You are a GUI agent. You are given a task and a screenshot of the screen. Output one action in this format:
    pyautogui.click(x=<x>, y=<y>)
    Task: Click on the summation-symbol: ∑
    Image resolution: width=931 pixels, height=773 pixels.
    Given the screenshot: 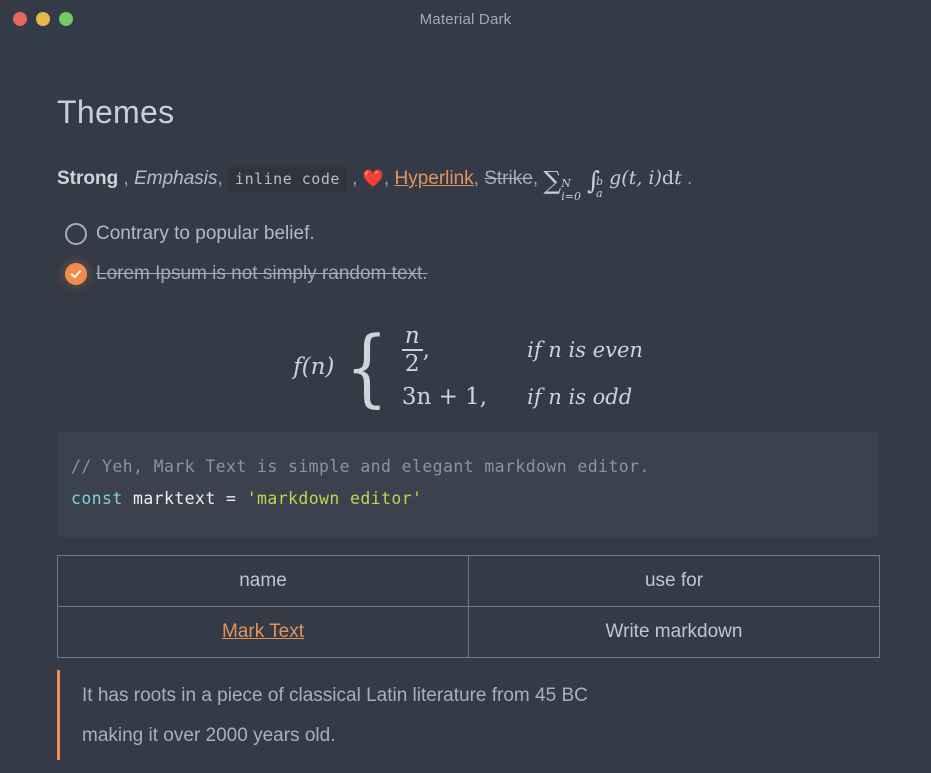 What is the action you would take?
    pyautogui.click(x=552, y=180)
    